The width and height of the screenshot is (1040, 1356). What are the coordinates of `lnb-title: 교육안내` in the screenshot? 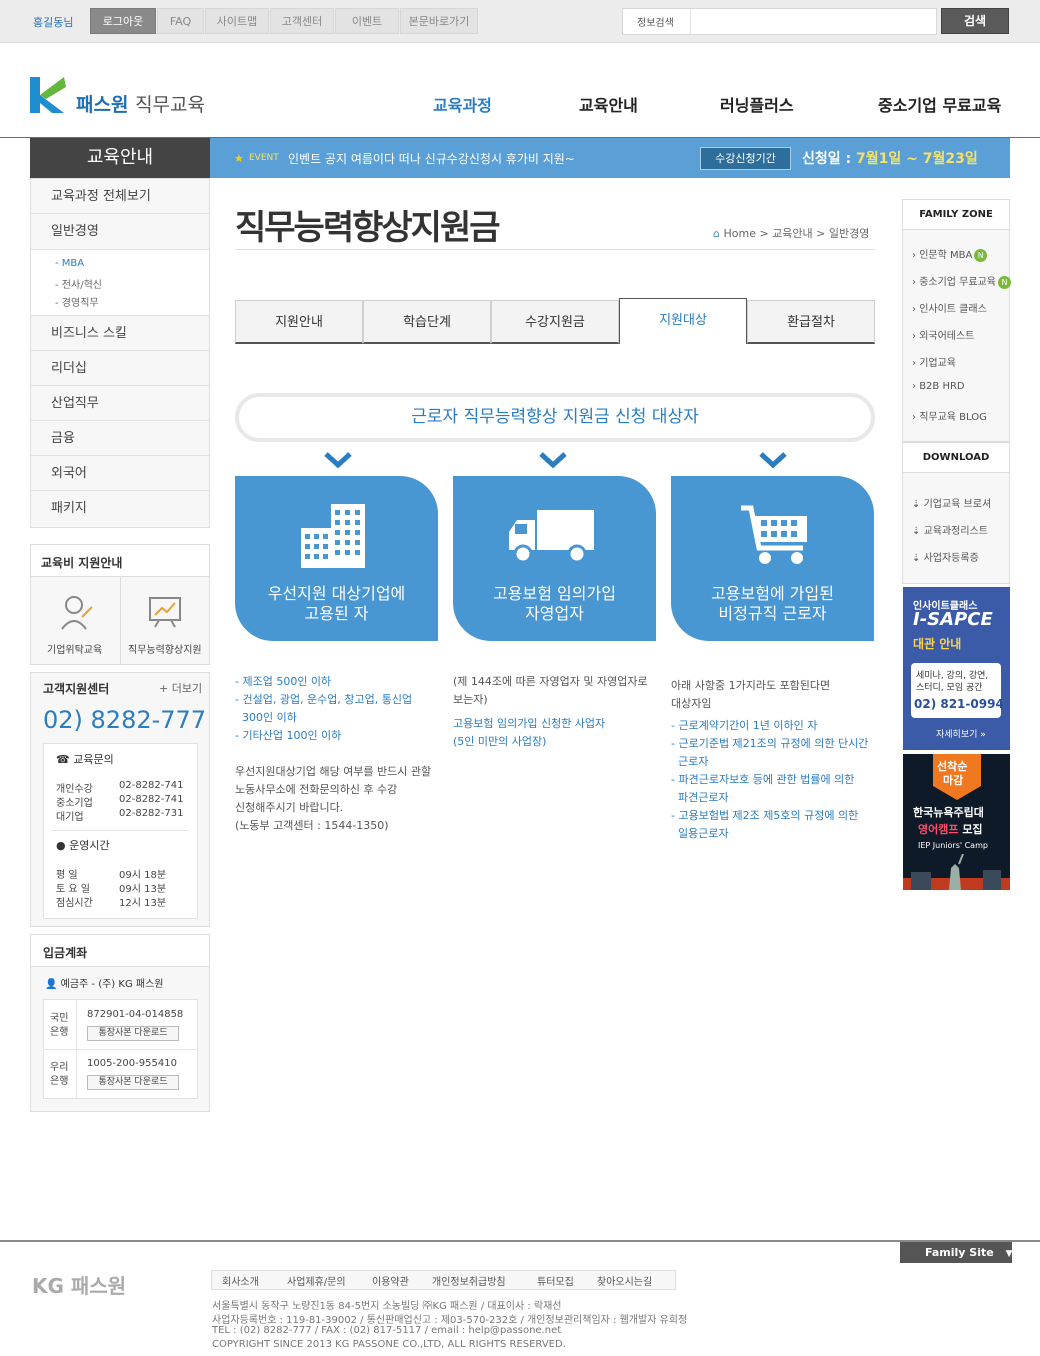 It's located at (120, 158).